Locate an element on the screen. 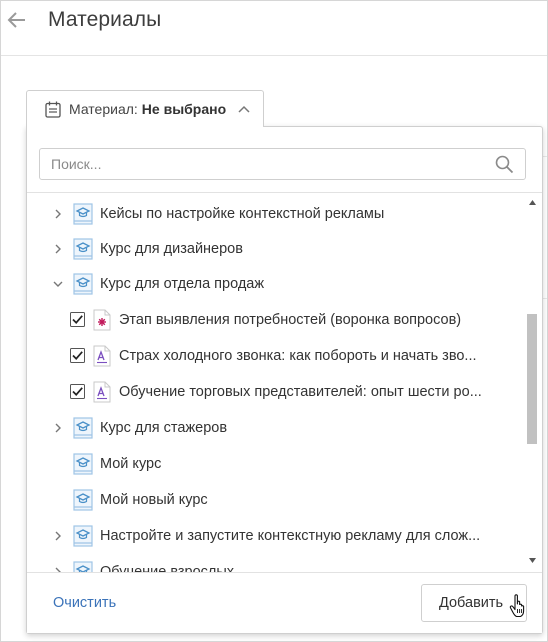 The width and height of the screenshot is (548, 642). tree-row-course: Обучение взрослых is located at coordinates (276, 563).